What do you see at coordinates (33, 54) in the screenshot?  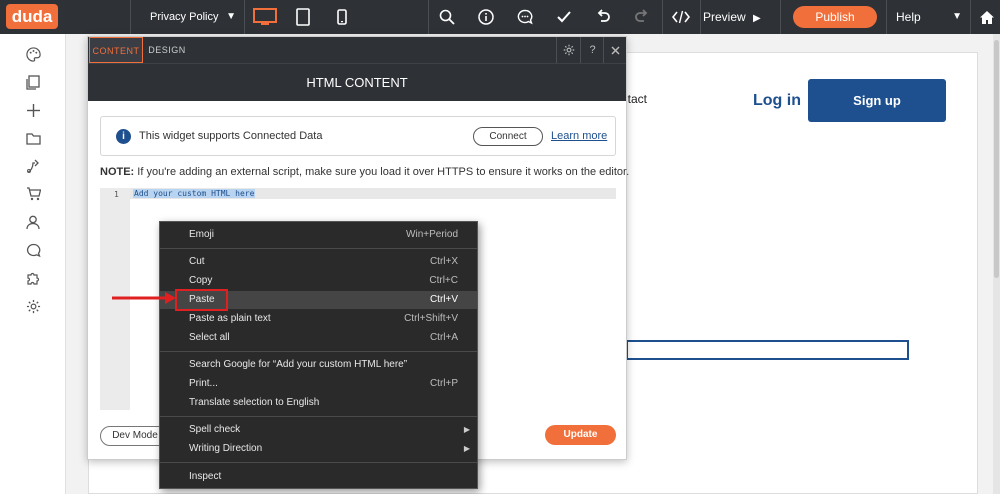 I see `palette-icon` at bounding box center [33, 54].